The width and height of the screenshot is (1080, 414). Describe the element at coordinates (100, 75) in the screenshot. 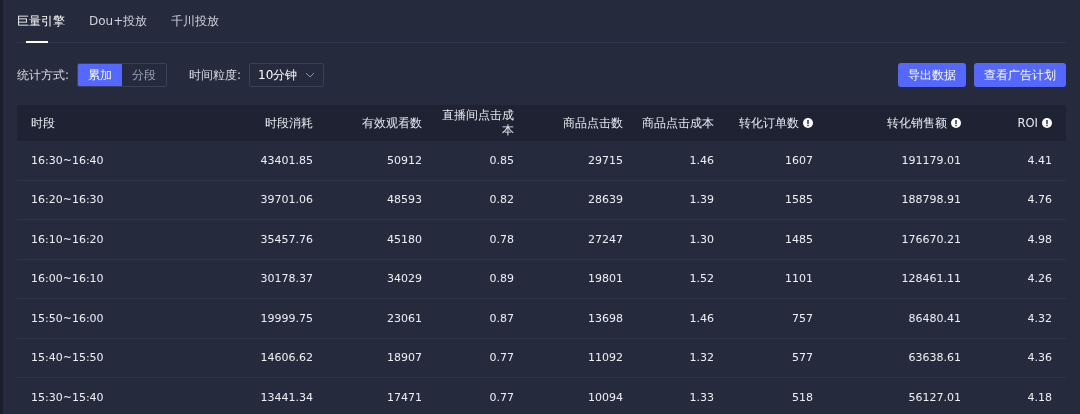

I see `mode-toggle: 累加` at that location.